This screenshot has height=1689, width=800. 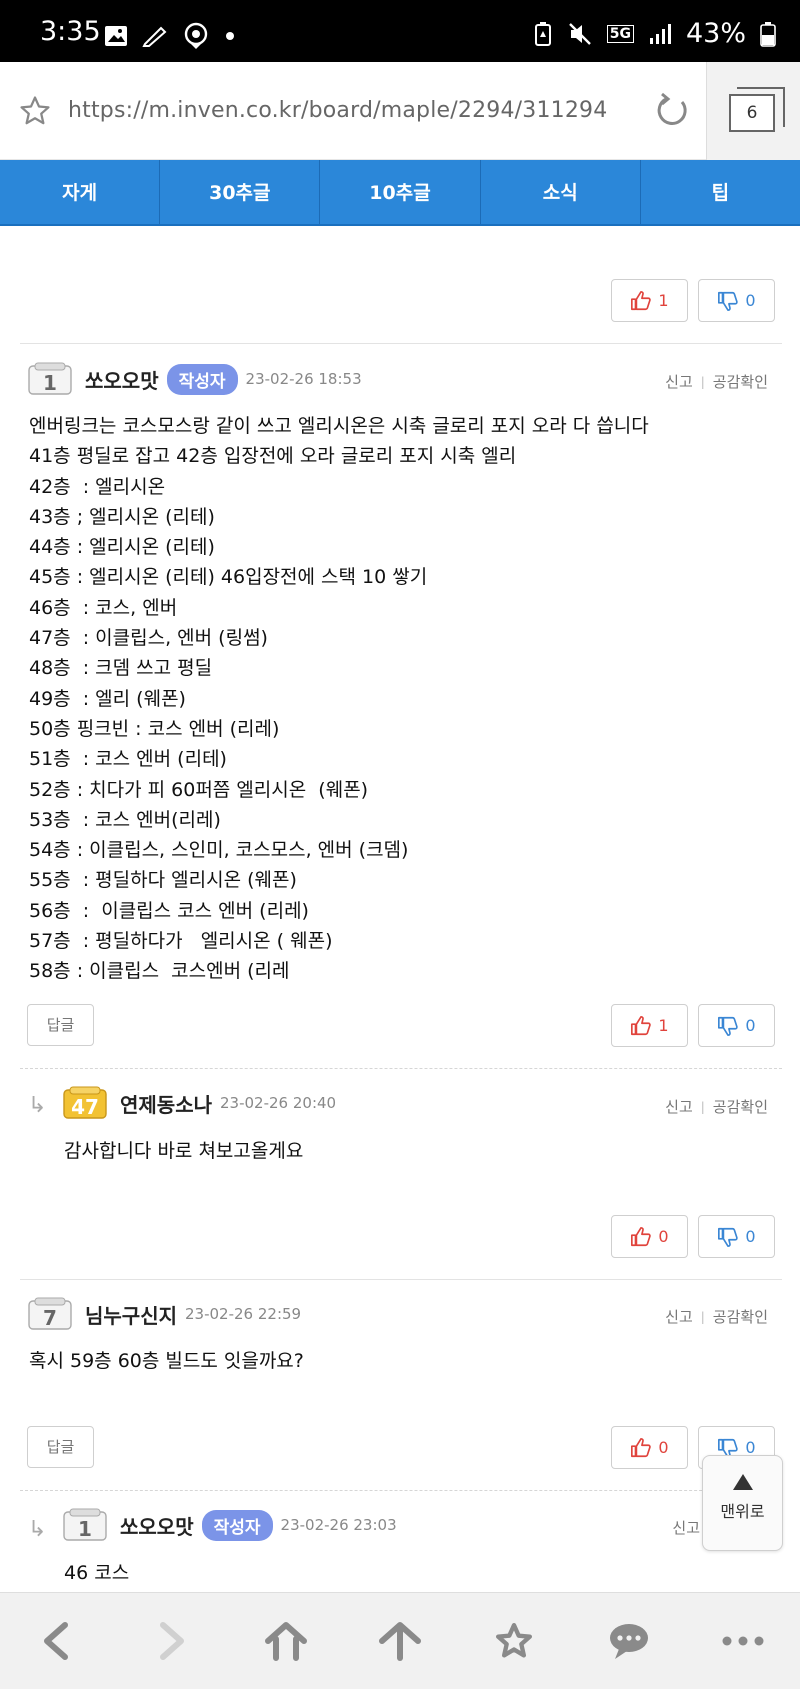 What do you see at coordinates (97, 1573) in the screenshot?
I see `comment-body: 46 코스` at bounding box center [97, 1573].